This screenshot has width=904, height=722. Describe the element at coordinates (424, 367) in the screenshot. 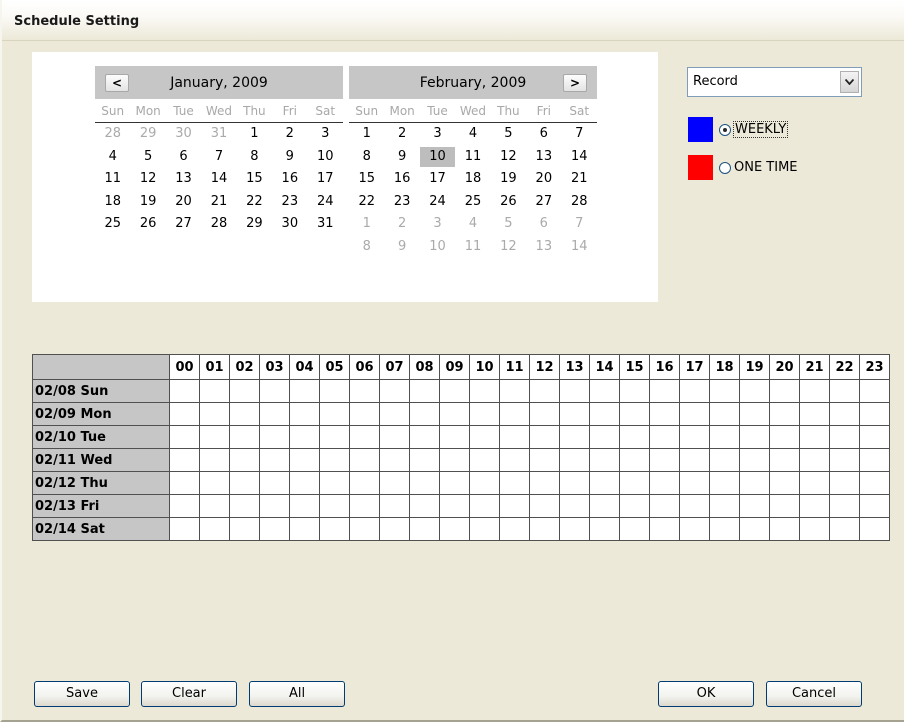

I see `hour-header: 08` at that location.